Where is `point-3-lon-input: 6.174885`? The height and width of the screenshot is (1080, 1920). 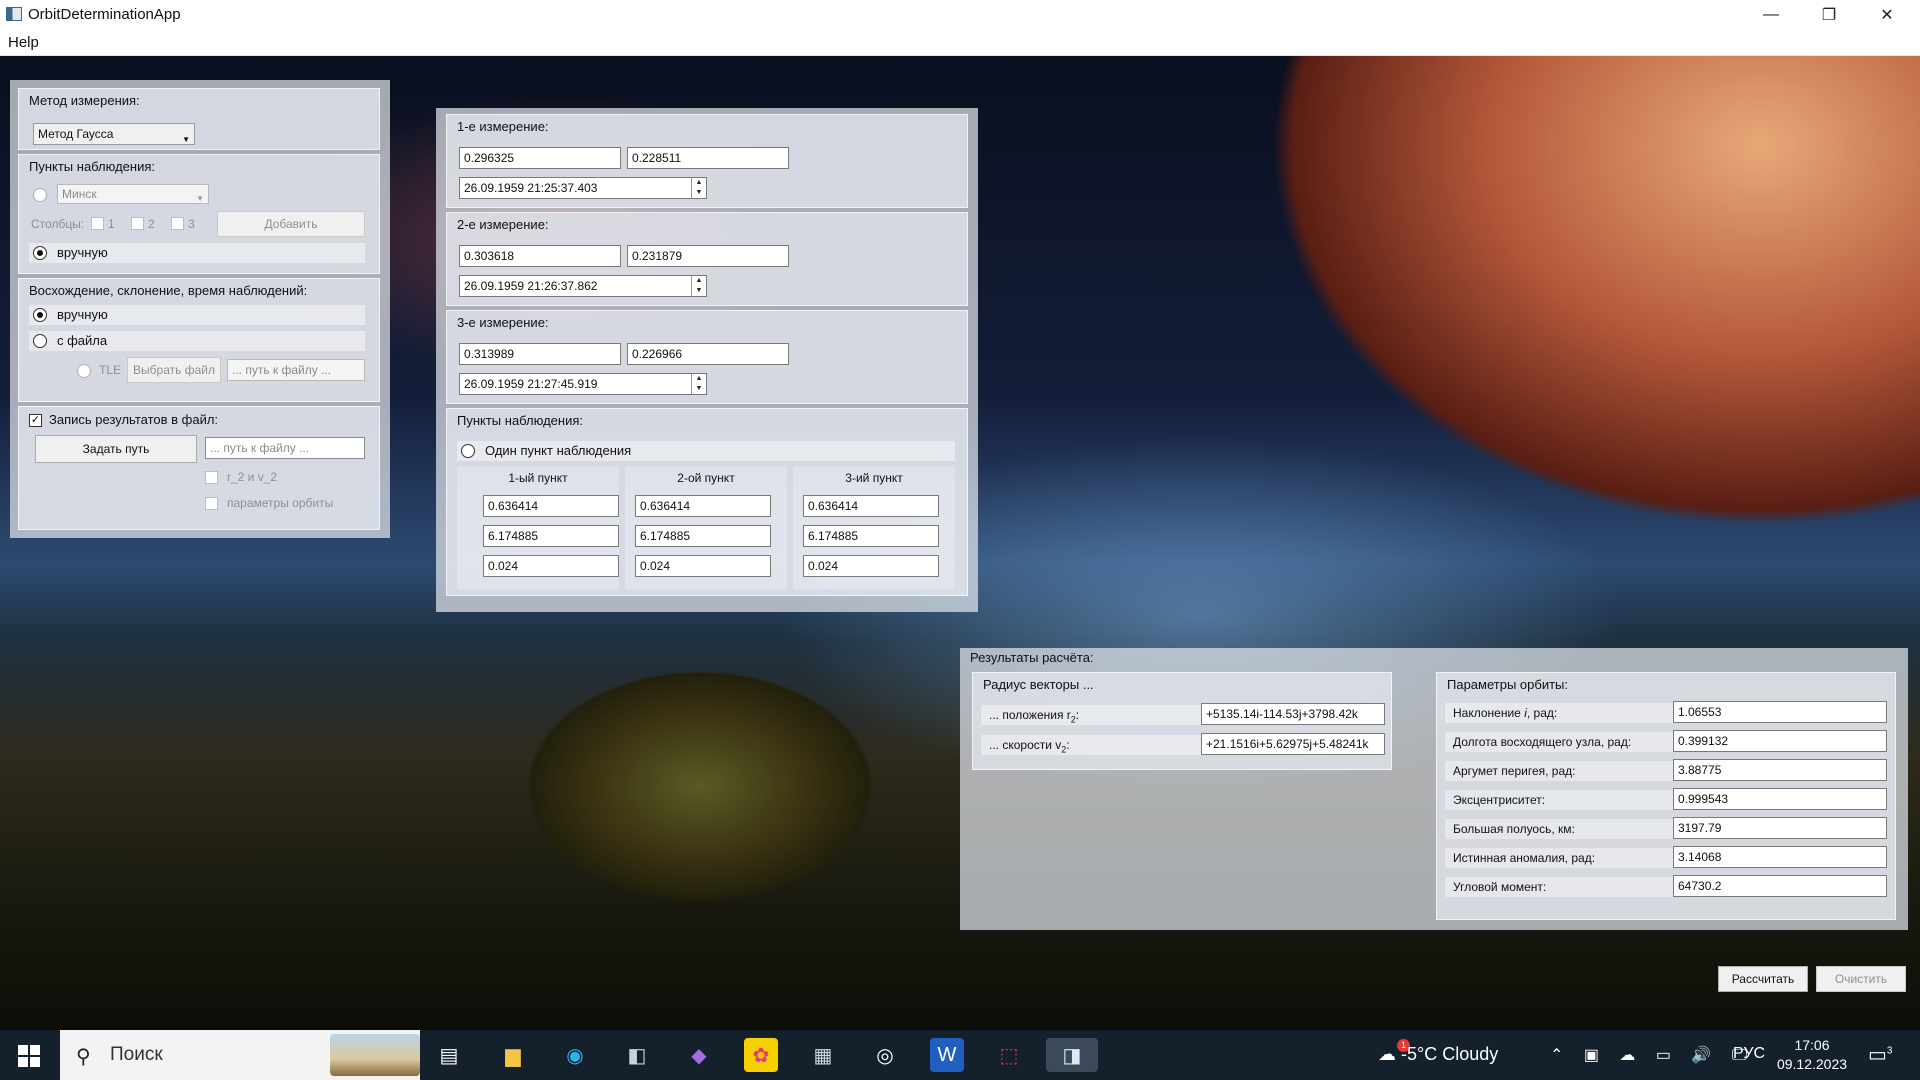 point-3-lon-input: 6.174885 is located at coordinates (871, 536).